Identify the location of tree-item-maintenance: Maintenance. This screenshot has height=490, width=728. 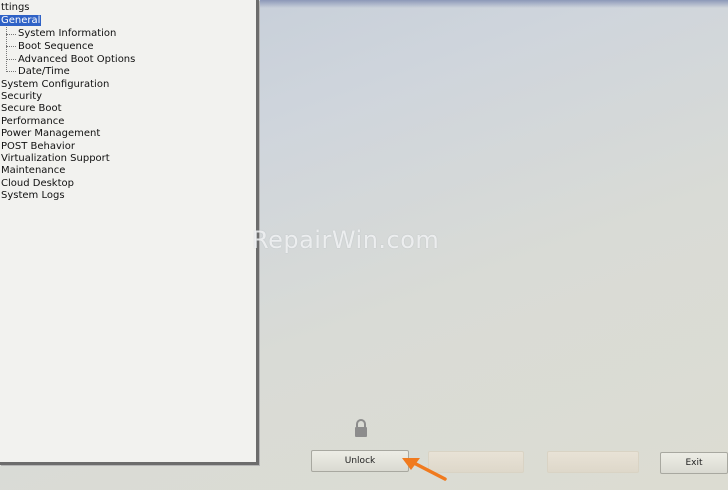
(33, 170).